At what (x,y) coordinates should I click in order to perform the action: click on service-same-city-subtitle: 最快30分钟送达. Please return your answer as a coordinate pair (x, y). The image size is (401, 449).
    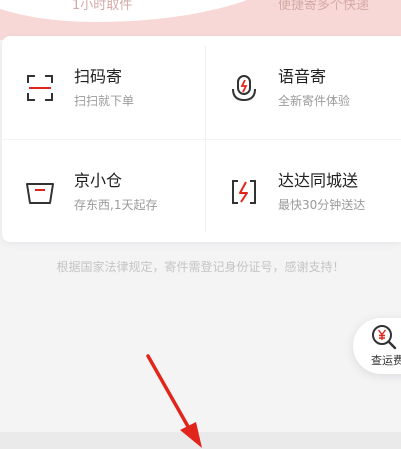
    Looking at the image, I should click on (322, 204).